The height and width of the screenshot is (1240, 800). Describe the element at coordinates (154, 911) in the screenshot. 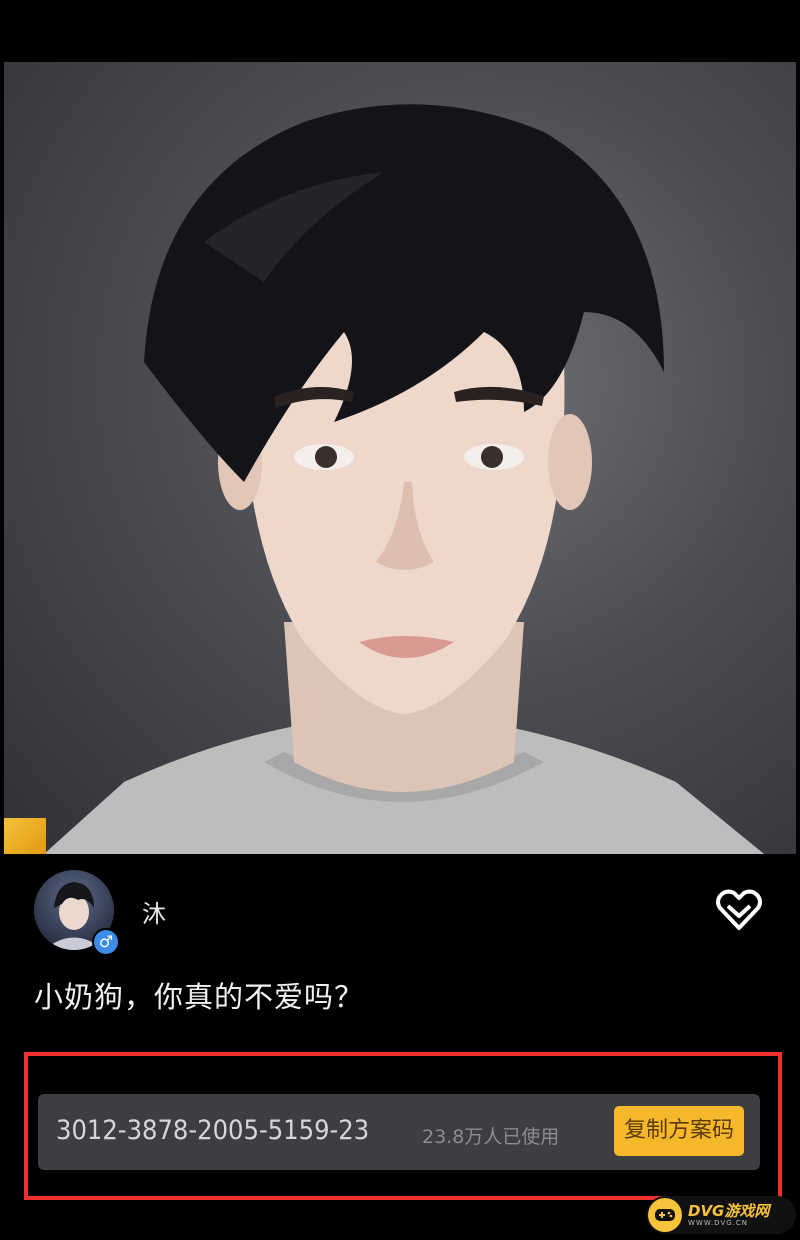

I see `username: 沐` at that location.